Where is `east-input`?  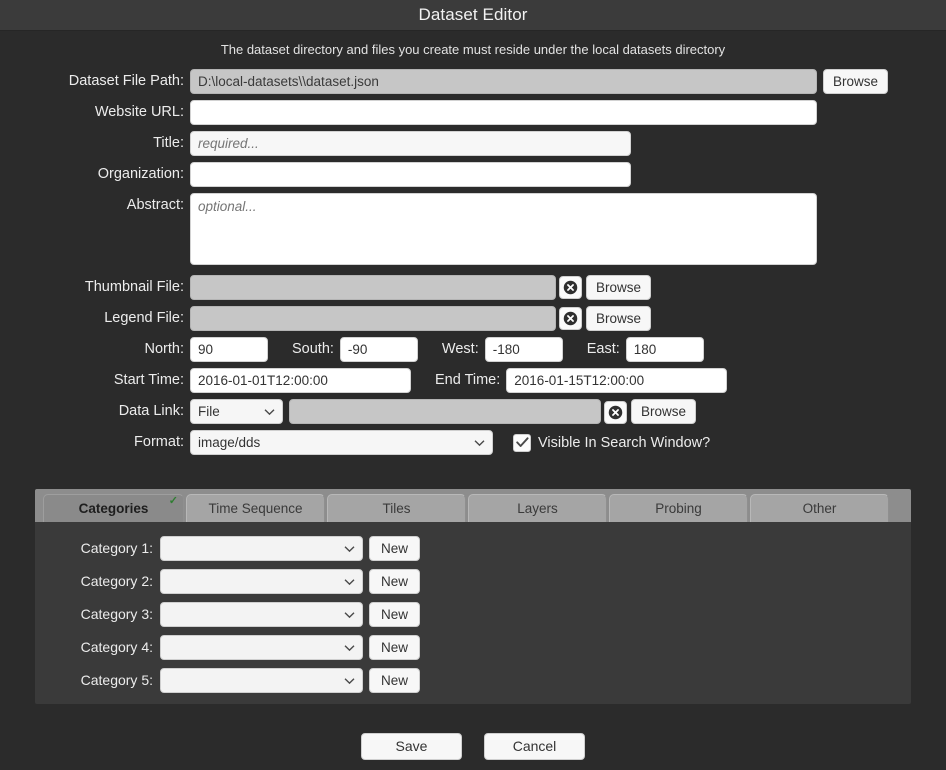
east-input is located at coordinates (664, 349).